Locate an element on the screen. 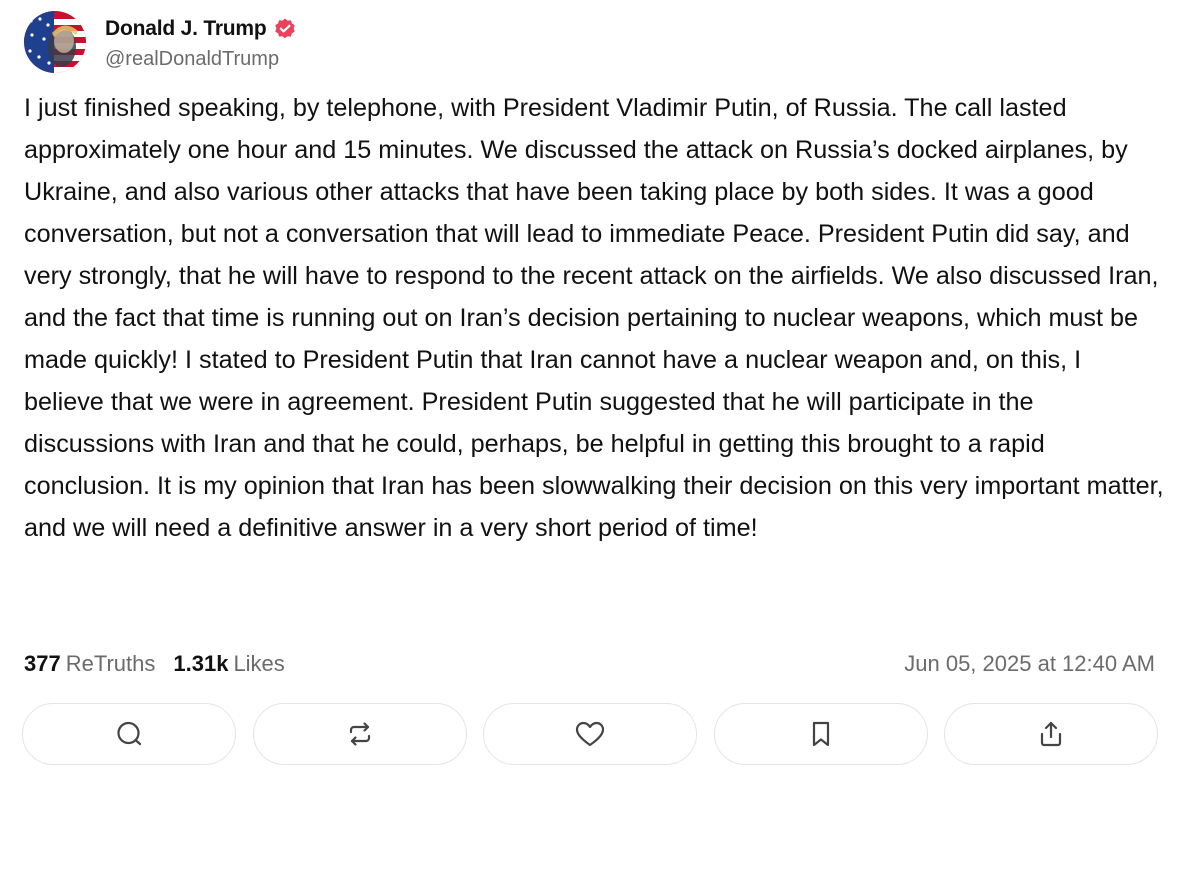 The height and width of the screenshot is (871, 1179). avatar is located at coordinates (55, 42).